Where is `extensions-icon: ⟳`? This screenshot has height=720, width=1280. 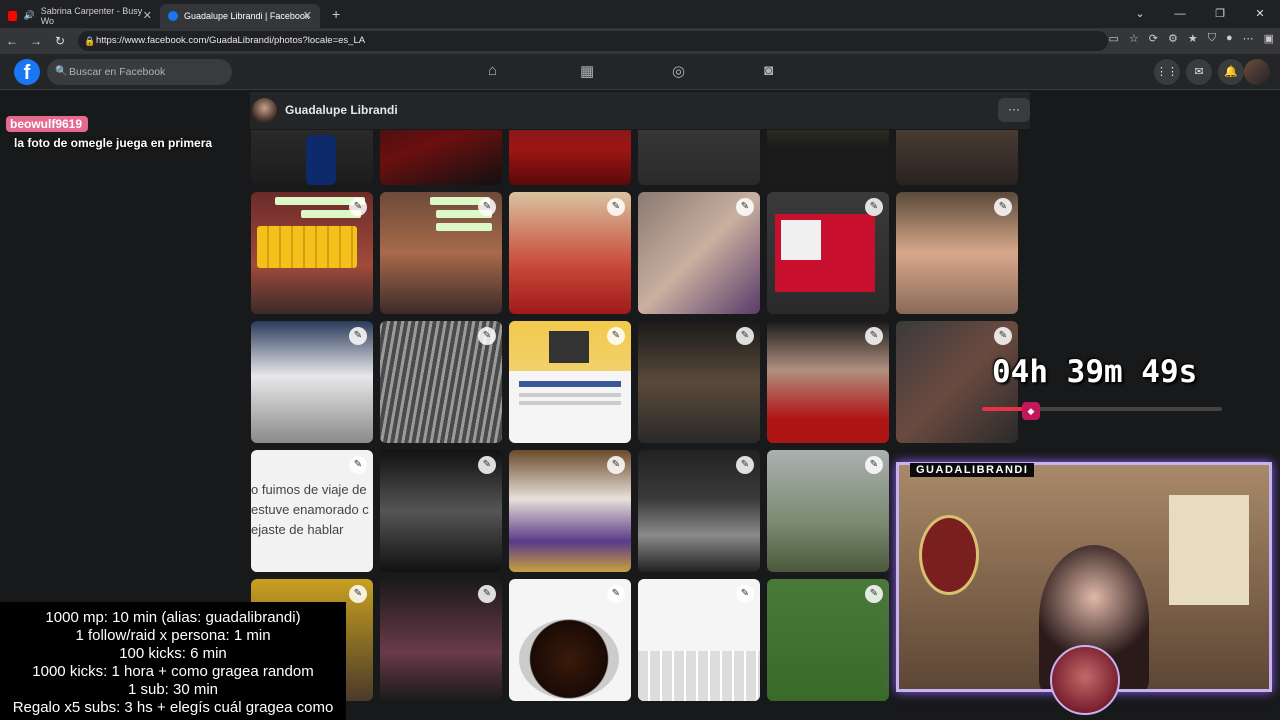
extensions-icon: ⟳ is located at coordinates (1153, 38).